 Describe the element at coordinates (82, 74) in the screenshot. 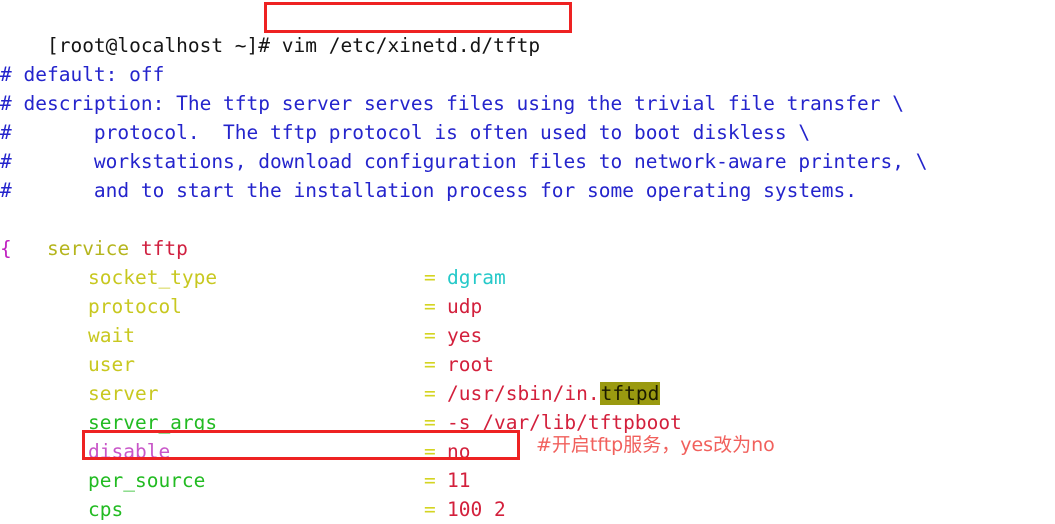

I see `comment-line-1: # default: off` at that location.